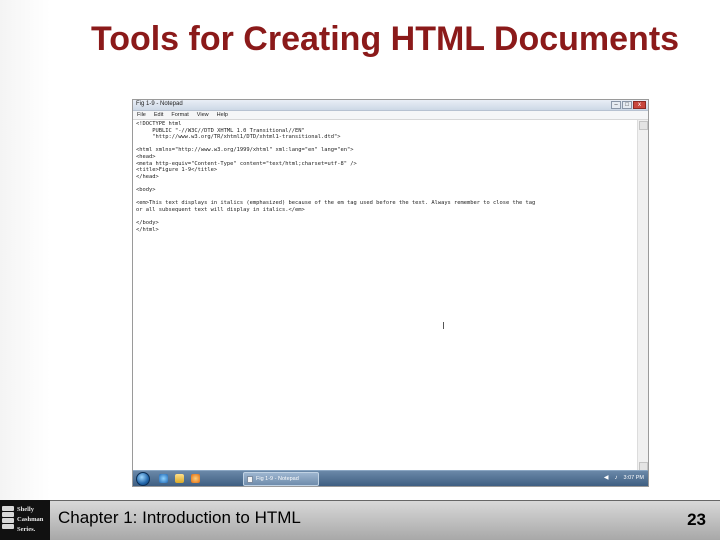 This screenshot has height=540, width=720. I want to click on code-line: <!DOCTYPE html, so click(159, 124).